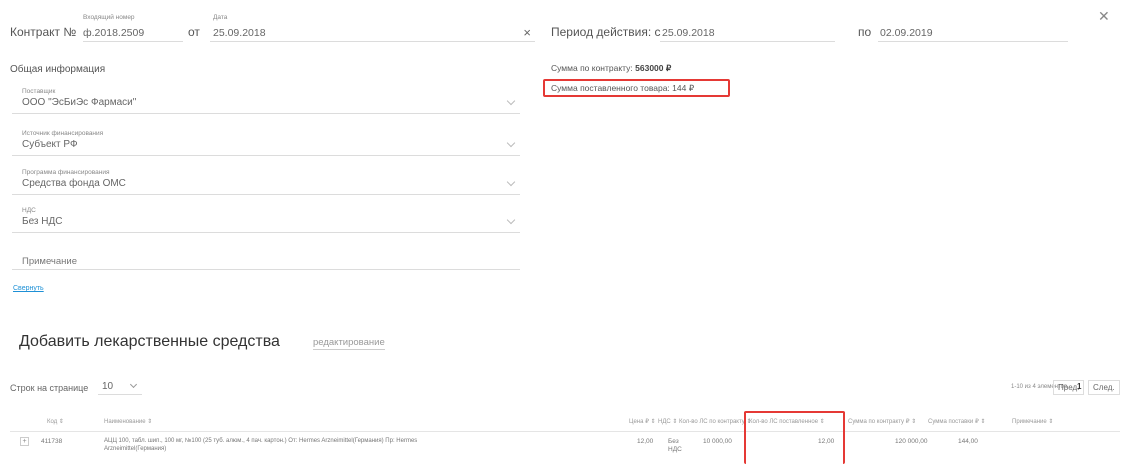  What do you see at coordinates (50, 144) in the screenshot?
I see `funding-source-value: Субъект РФ` at bounding box center [50, 144].